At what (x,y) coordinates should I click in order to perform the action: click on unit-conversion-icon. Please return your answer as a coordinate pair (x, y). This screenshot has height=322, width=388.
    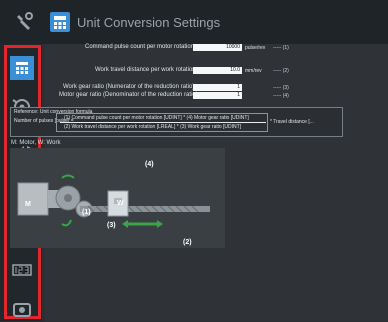
    Looking at the image, I should click on (60, 22).